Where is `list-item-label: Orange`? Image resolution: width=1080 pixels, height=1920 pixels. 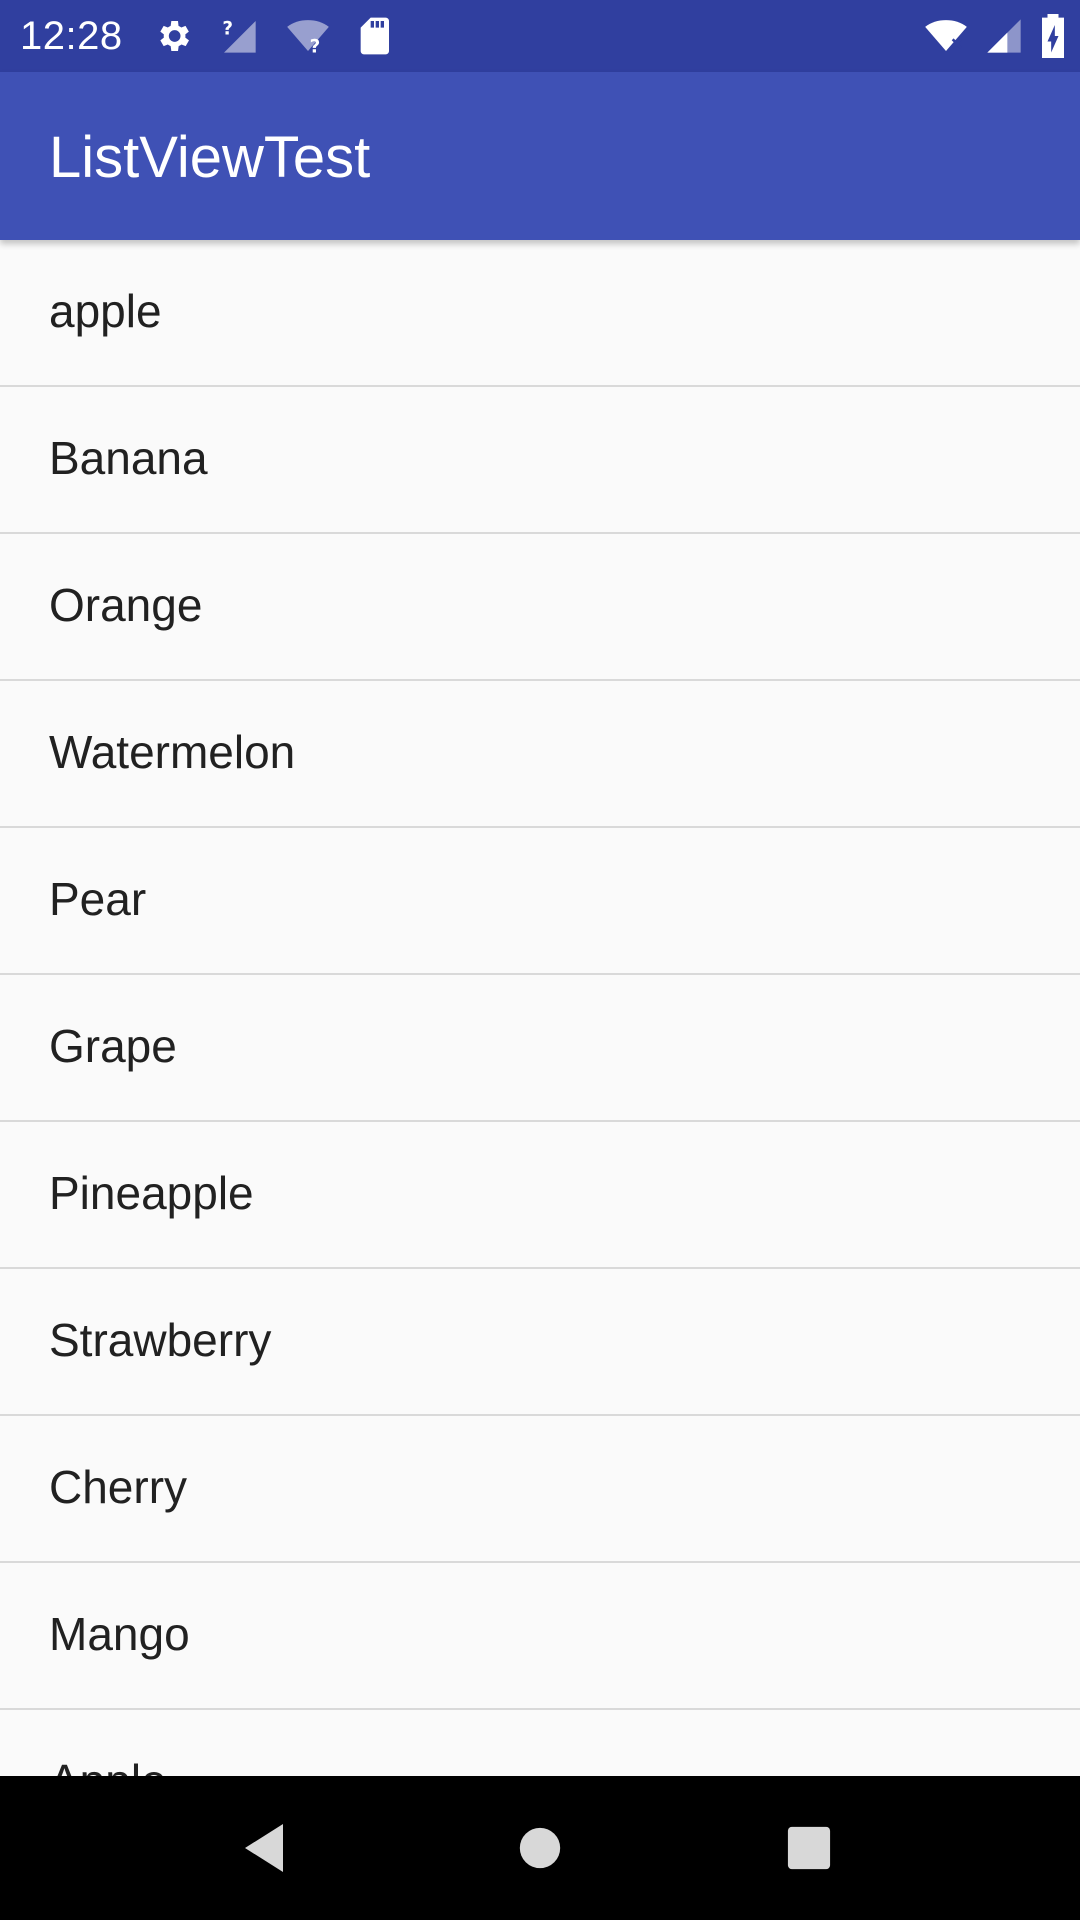
list-item-label: Orange is located at coordinates (126, 605).